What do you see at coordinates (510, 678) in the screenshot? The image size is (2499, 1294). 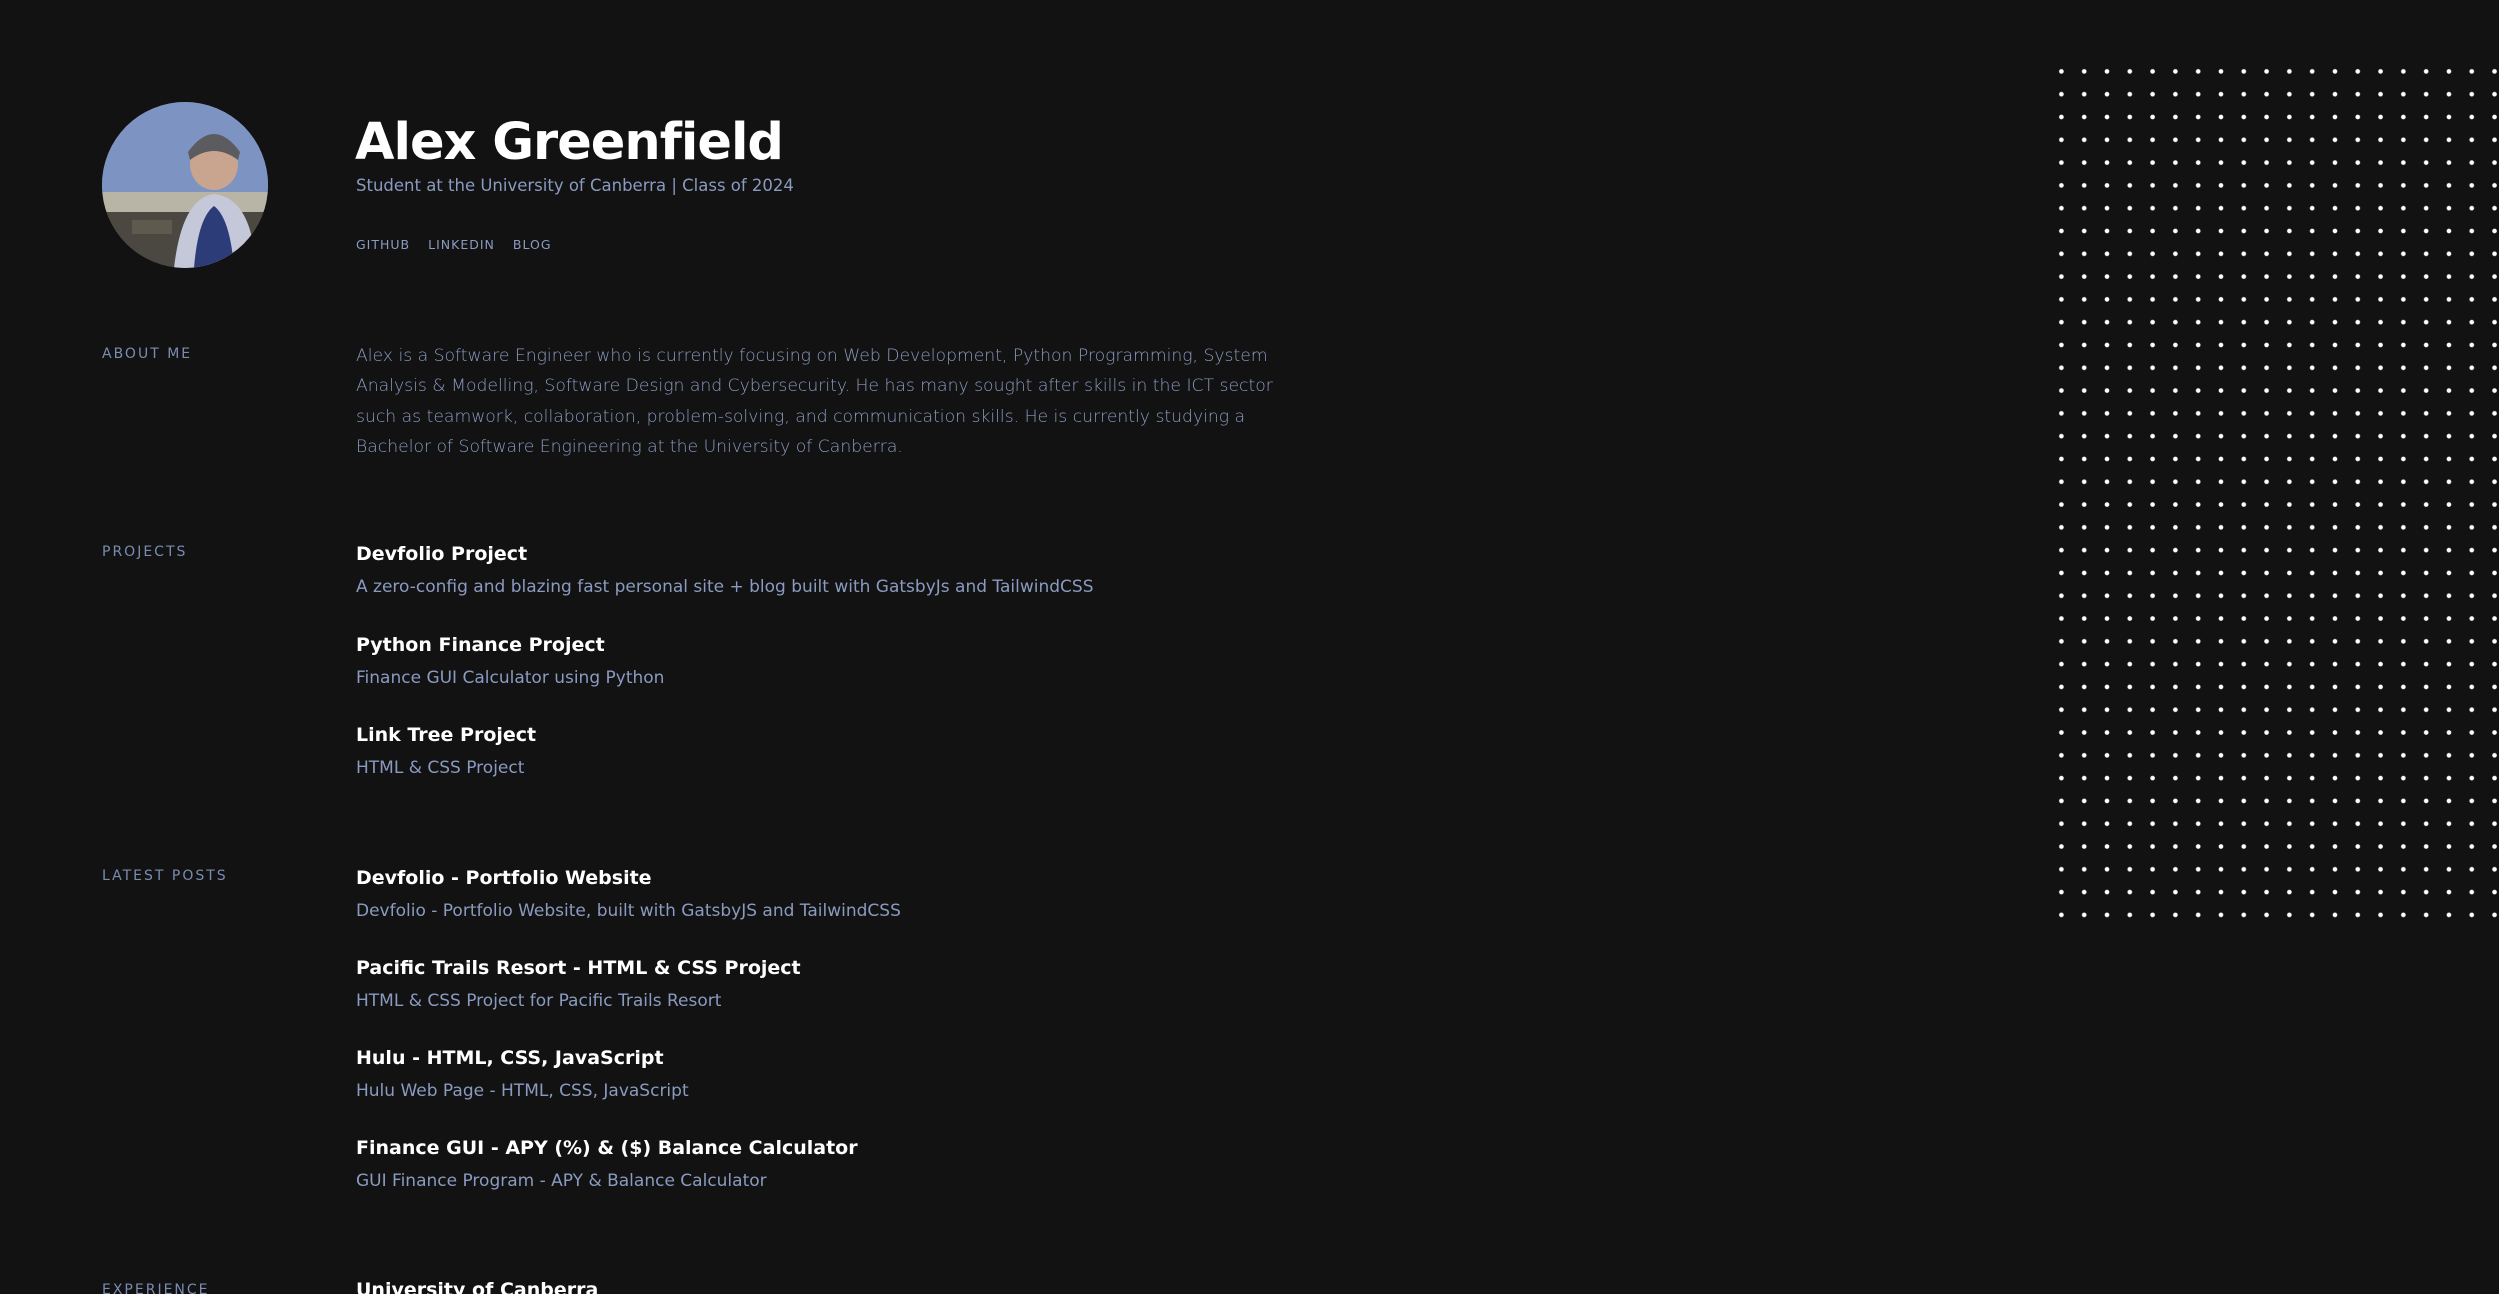 I see `project-description: Finance GUI Calculator using Python` at bounding box center [510, 678].